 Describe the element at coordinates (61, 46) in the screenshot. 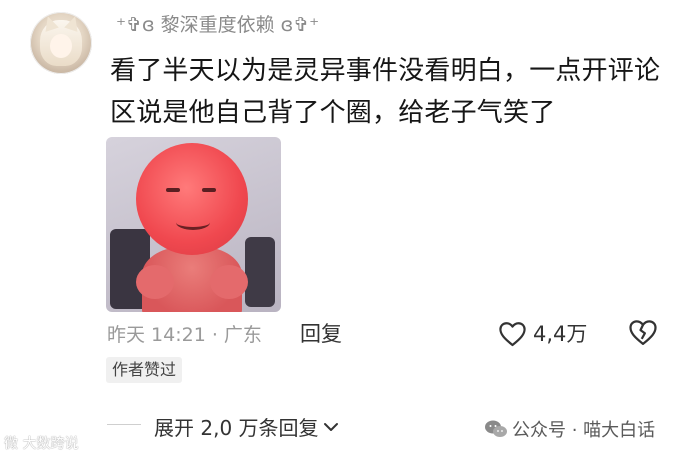

I see `avatar-face` at that location.